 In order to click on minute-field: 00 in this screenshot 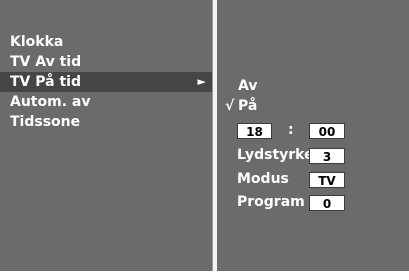, I will do `click(327, 131)`.